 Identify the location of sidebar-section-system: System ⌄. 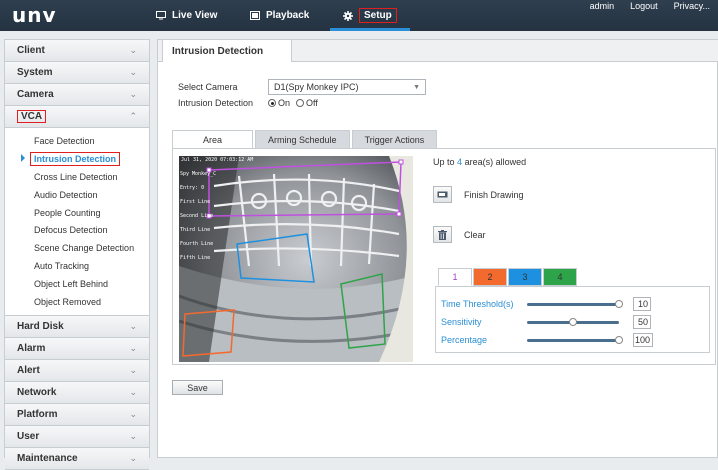
(77, 73).